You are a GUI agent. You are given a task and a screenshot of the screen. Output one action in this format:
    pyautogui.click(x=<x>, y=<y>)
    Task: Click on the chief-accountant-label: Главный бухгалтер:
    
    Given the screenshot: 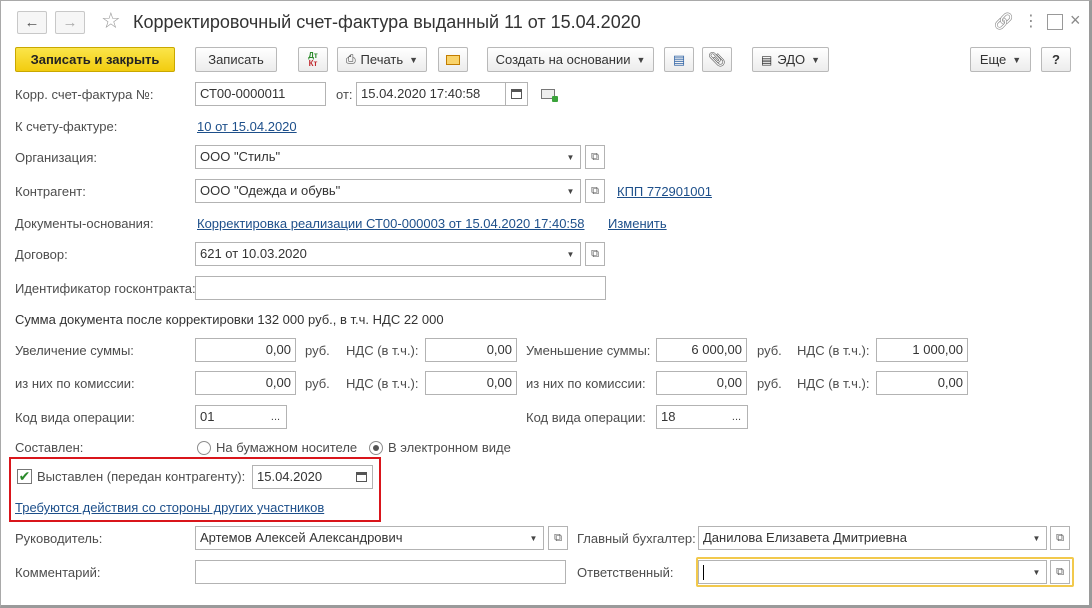 What is the action you would take?
    pyautogui.click(x=636, y=538)
    